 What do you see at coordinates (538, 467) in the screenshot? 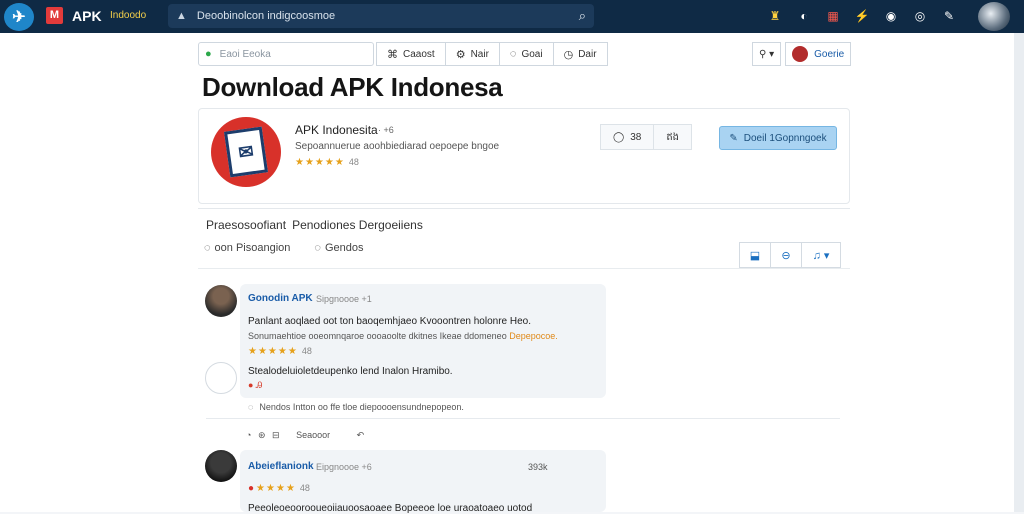
I see `comment-count: 393k` at bounding box center [538, 467].